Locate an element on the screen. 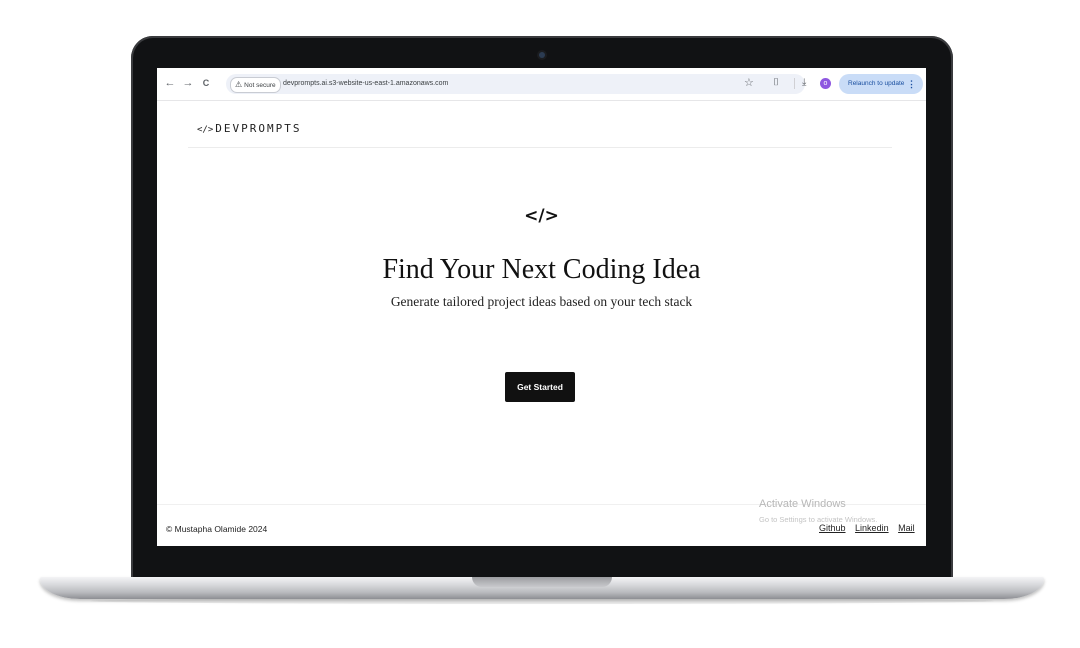 The width and height of the screenshot is (1080, 648). menu-kebab-icon: ⋮ is located at coordinates (911, 84).